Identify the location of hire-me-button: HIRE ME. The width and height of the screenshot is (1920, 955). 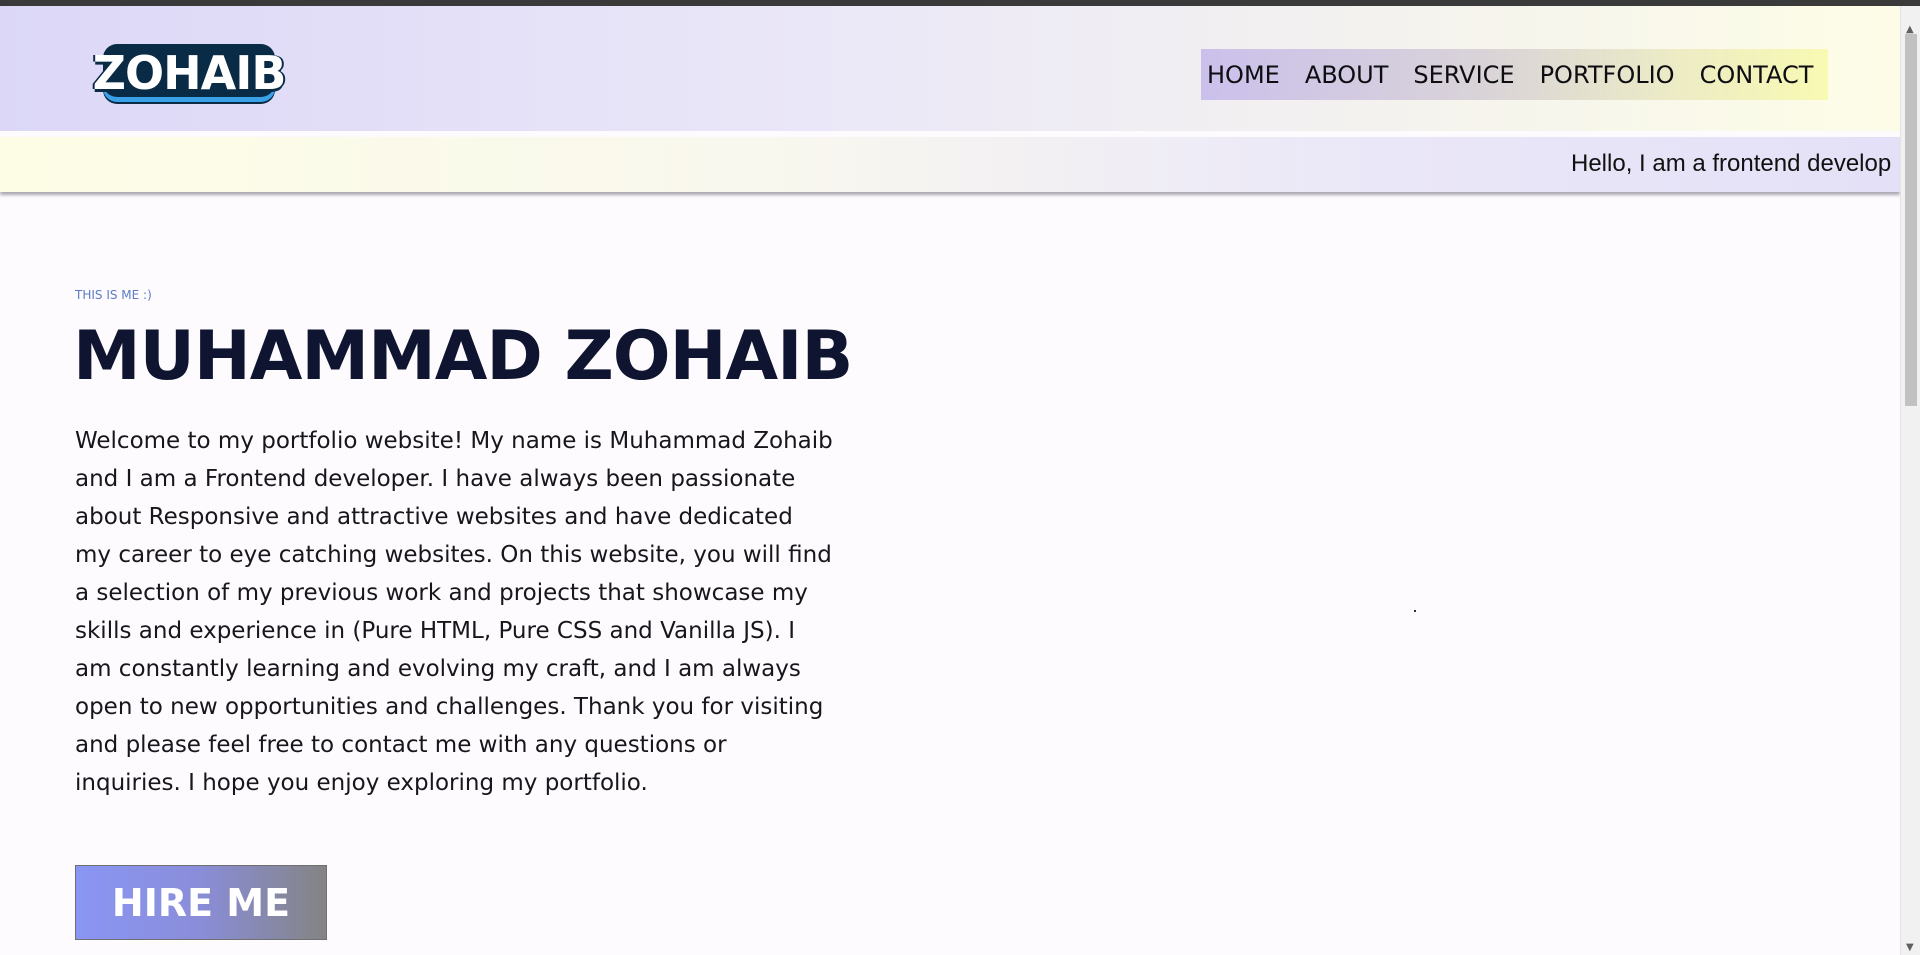
(201, 902).